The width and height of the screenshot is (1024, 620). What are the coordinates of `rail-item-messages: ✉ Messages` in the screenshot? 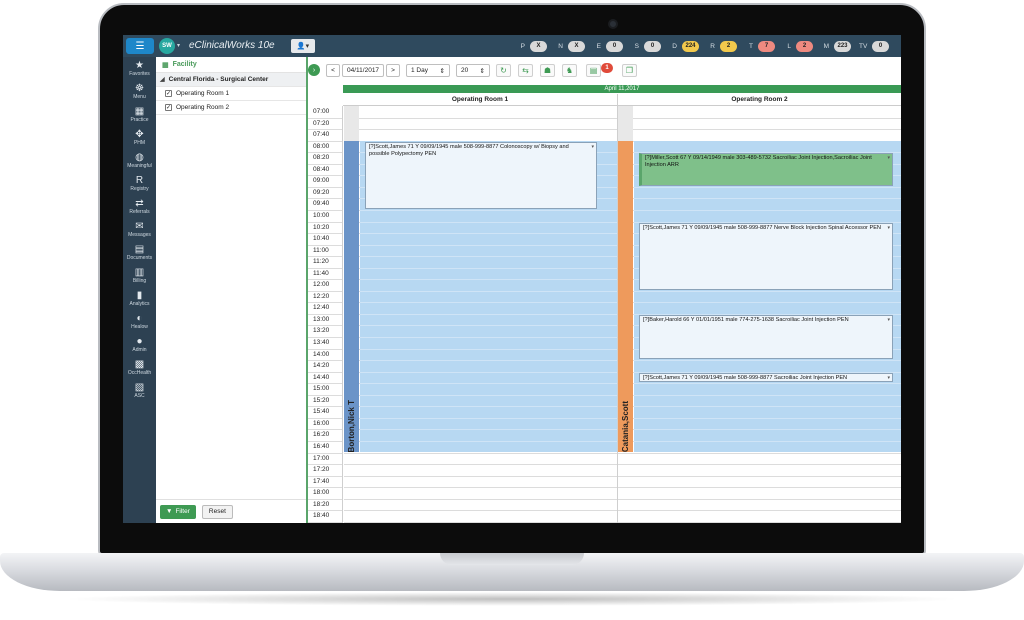 It's located at (139, 229).